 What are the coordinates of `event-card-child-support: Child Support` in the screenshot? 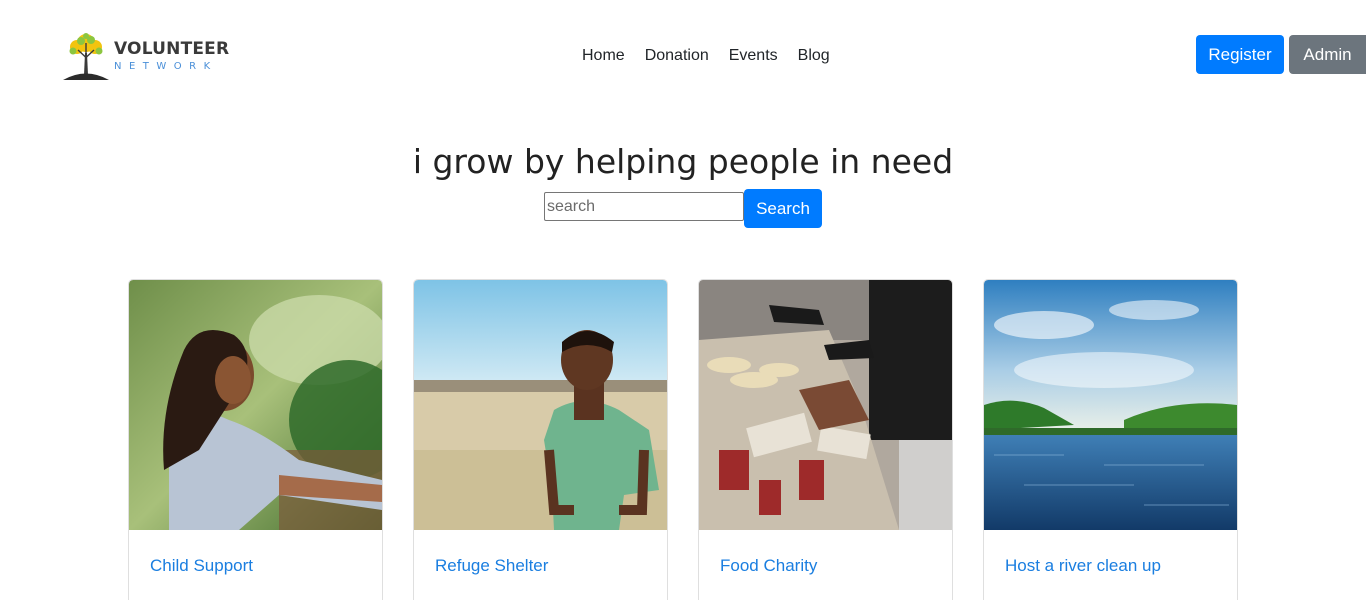 It's located at (255, 439).